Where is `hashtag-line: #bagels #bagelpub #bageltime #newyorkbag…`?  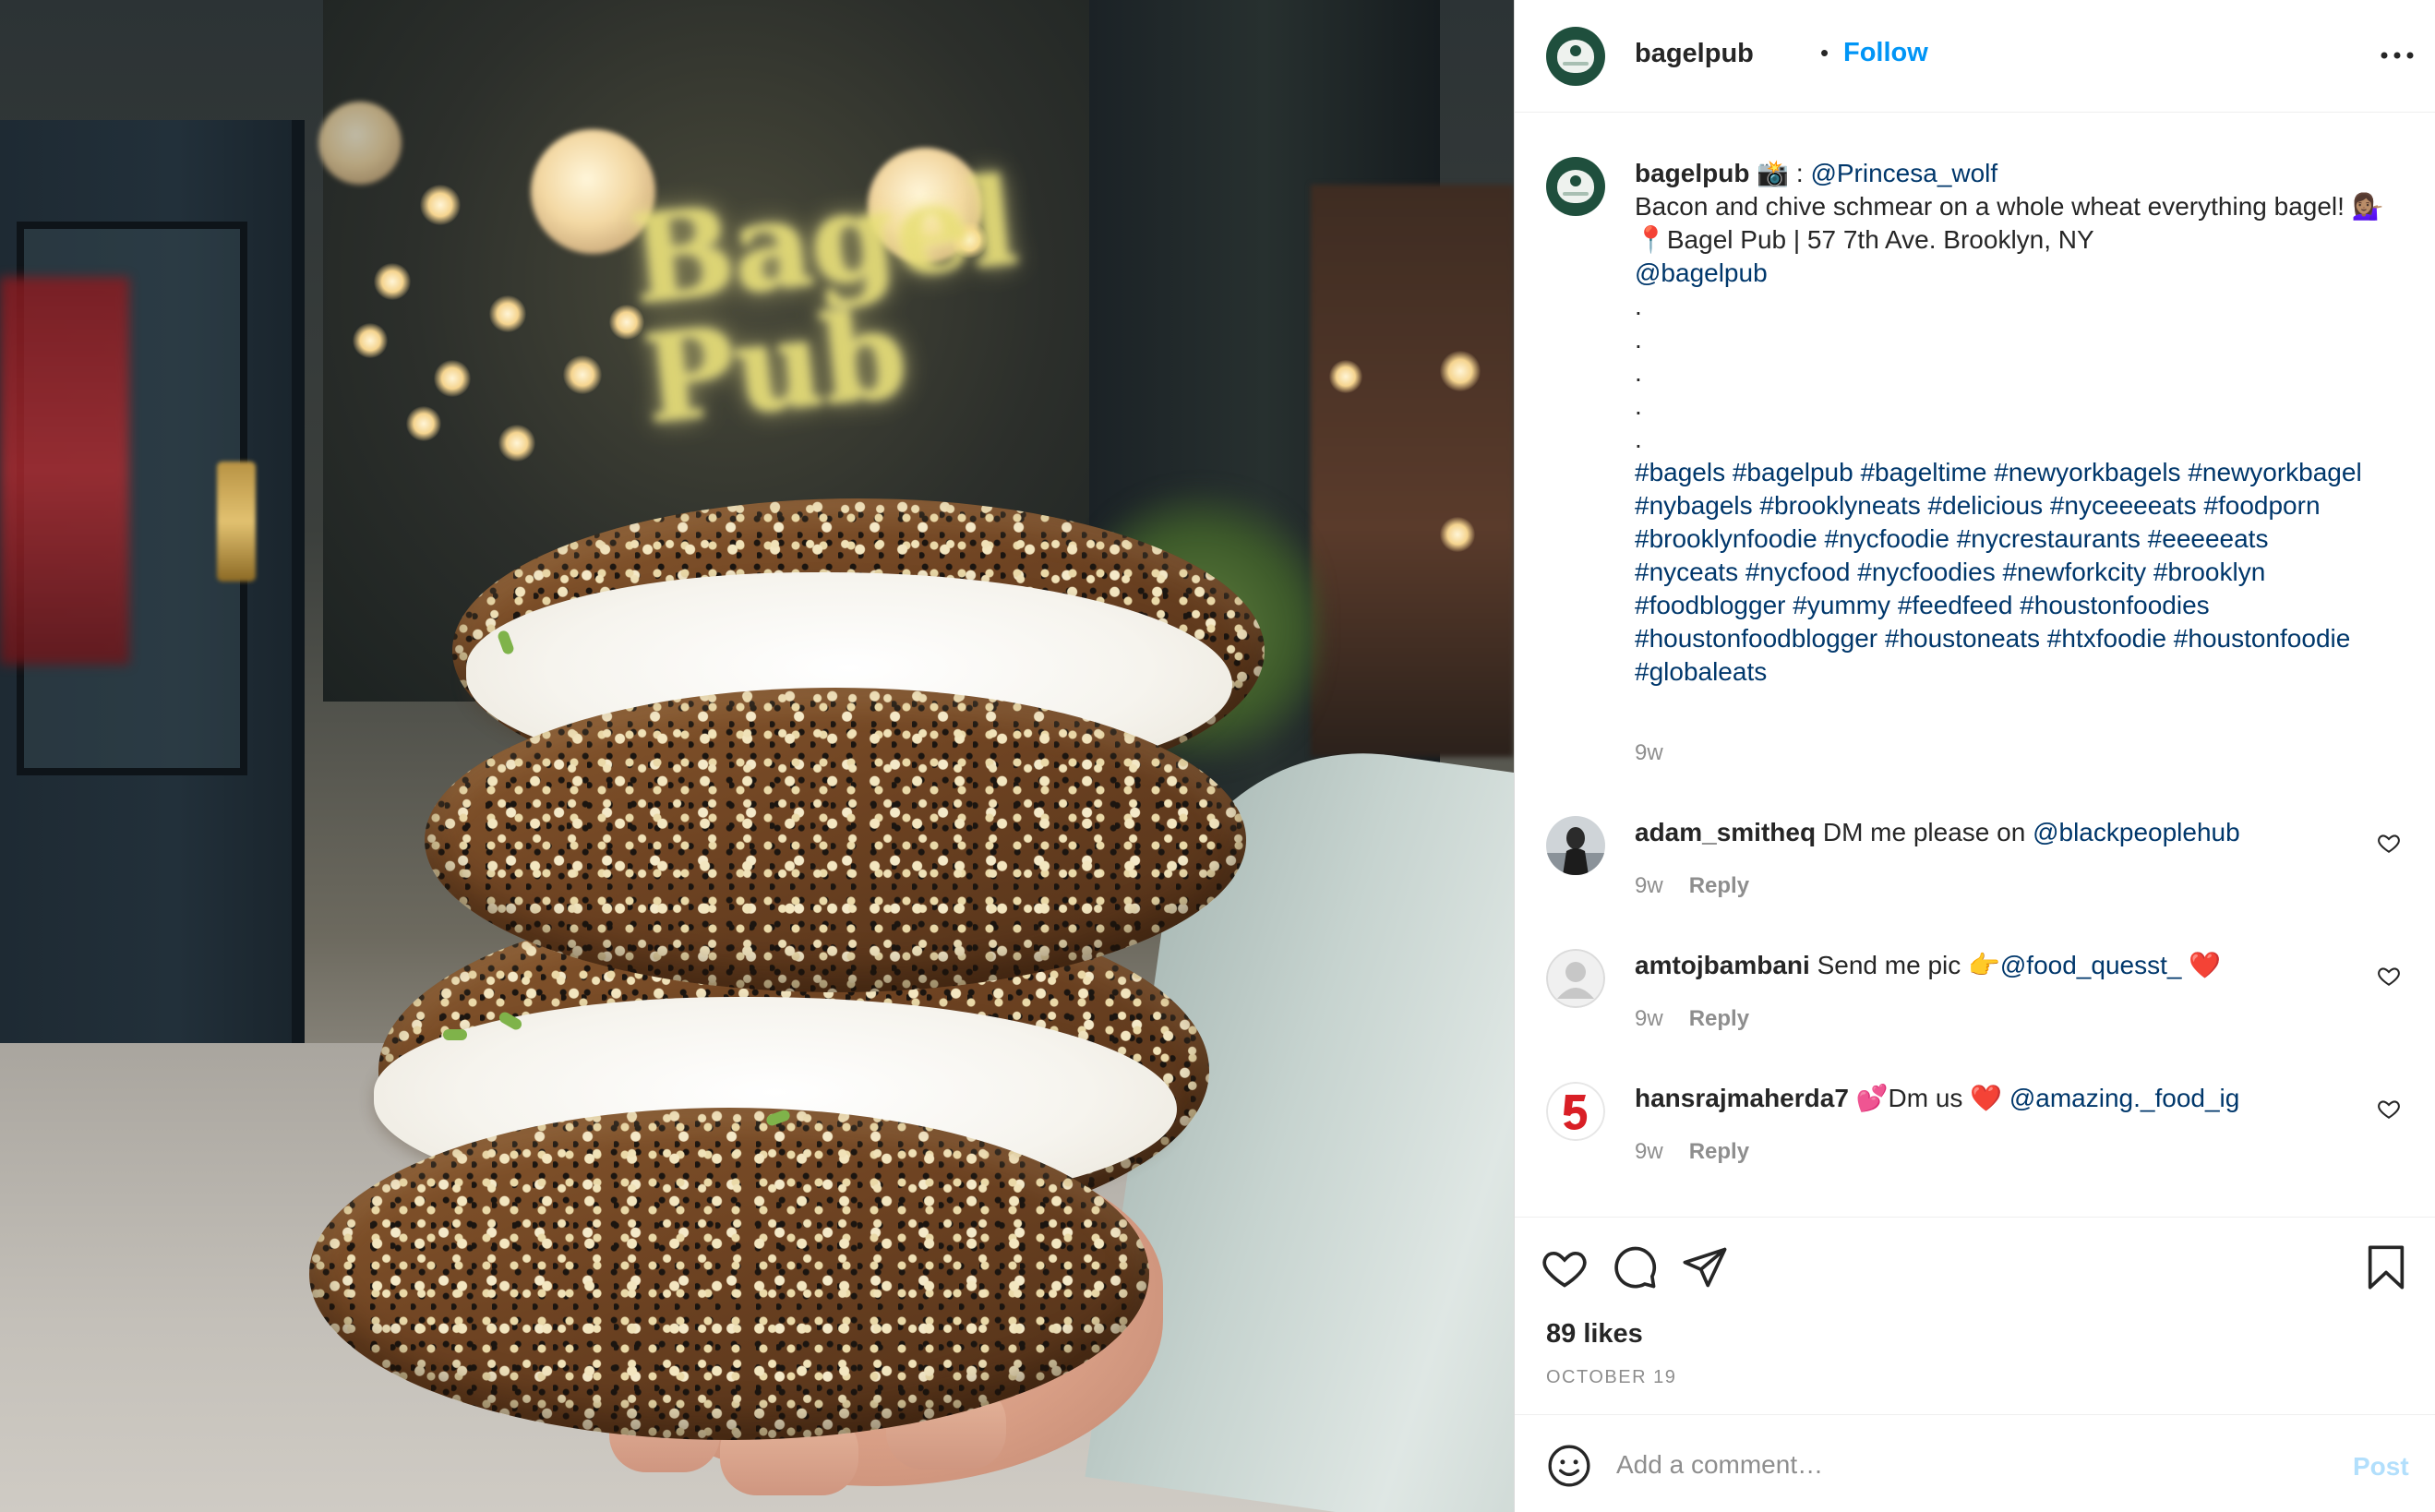 hashtag-line: #bagels #bagelpub #bageltime #newyorkbag… is located at coordinates (2027, 472).